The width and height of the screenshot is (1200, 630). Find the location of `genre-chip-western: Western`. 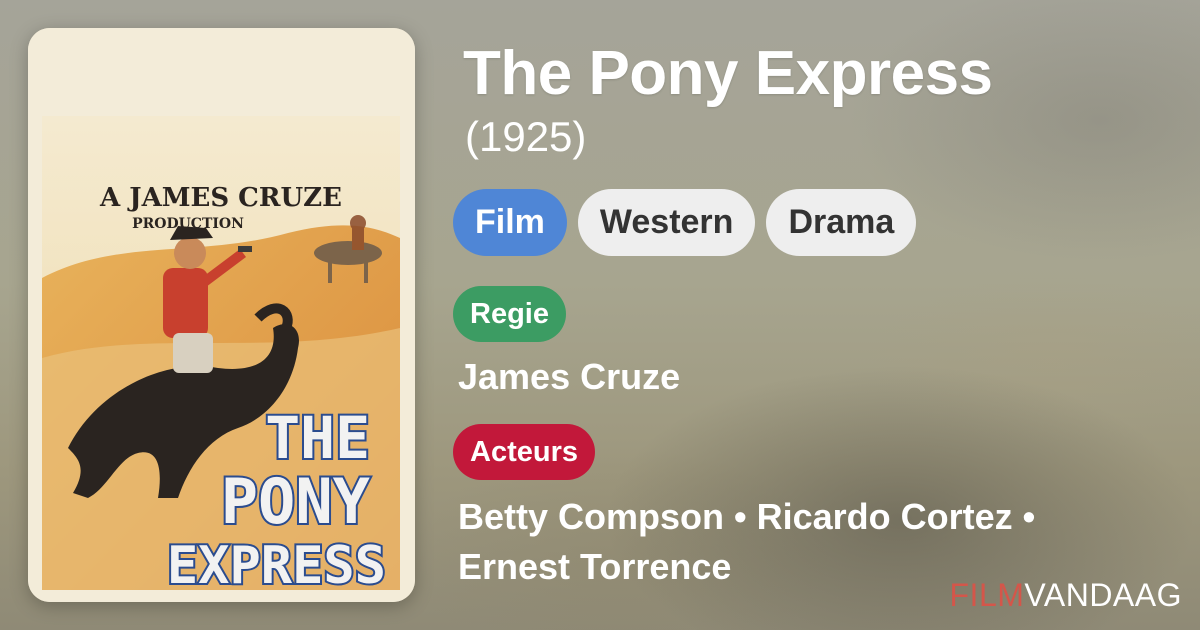

genre-chip-western: Western is located at coordinates (666, 222).